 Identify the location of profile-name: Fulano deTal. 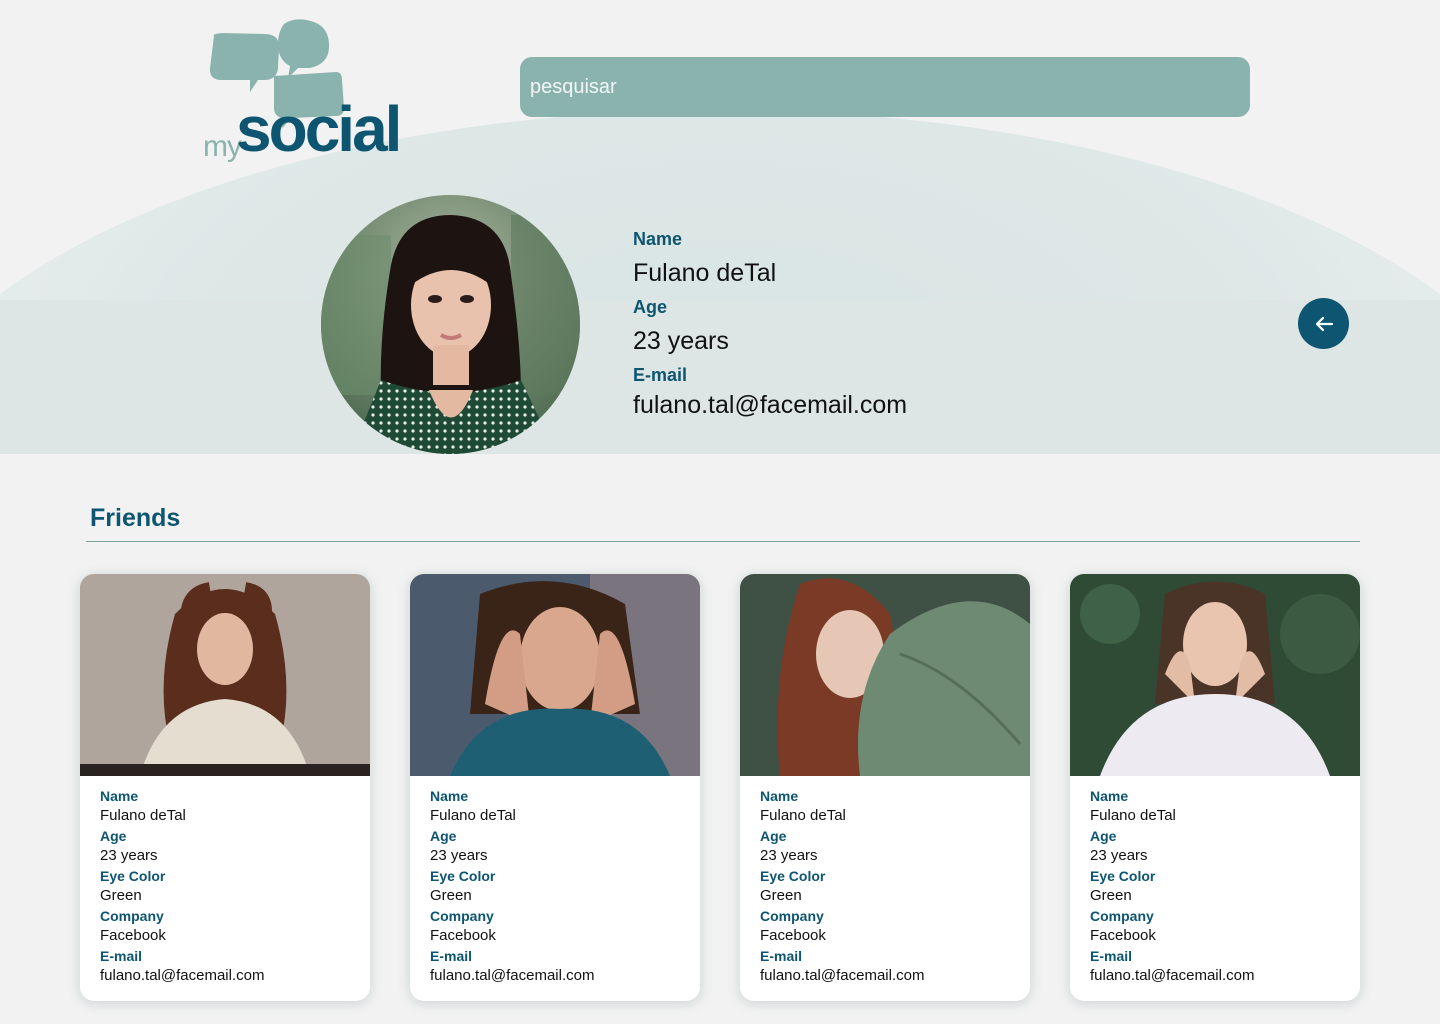
(705, 273).